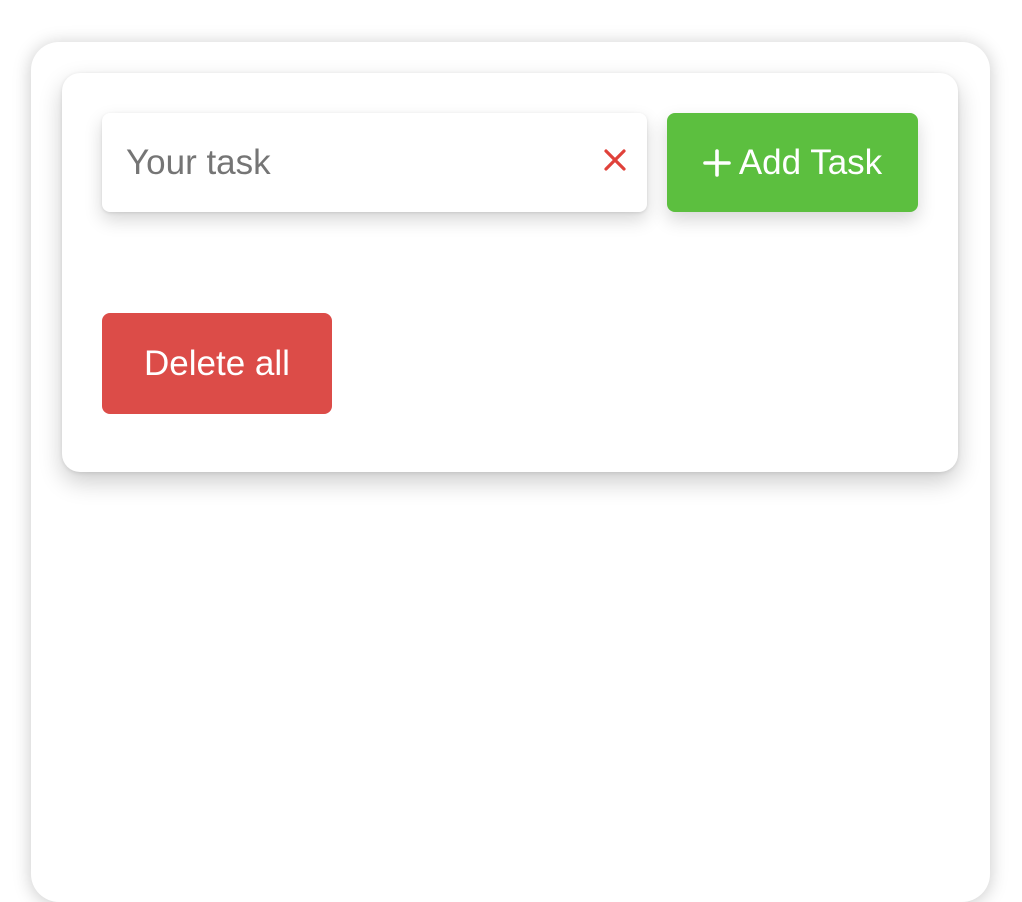 This screenshot has width=1022, height=902. I want to click on add-task-label: Add Task, so click(810, 162).